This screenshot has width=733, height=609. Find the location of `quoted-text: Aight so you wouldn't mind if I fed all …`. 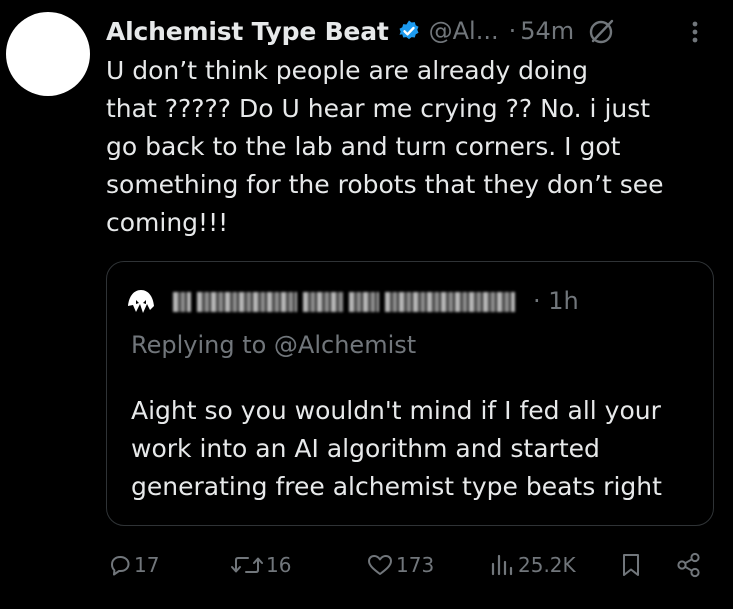

quoted-text: Aight so you wouldn't mind if I fed all … is located at coordinates (396, 448).